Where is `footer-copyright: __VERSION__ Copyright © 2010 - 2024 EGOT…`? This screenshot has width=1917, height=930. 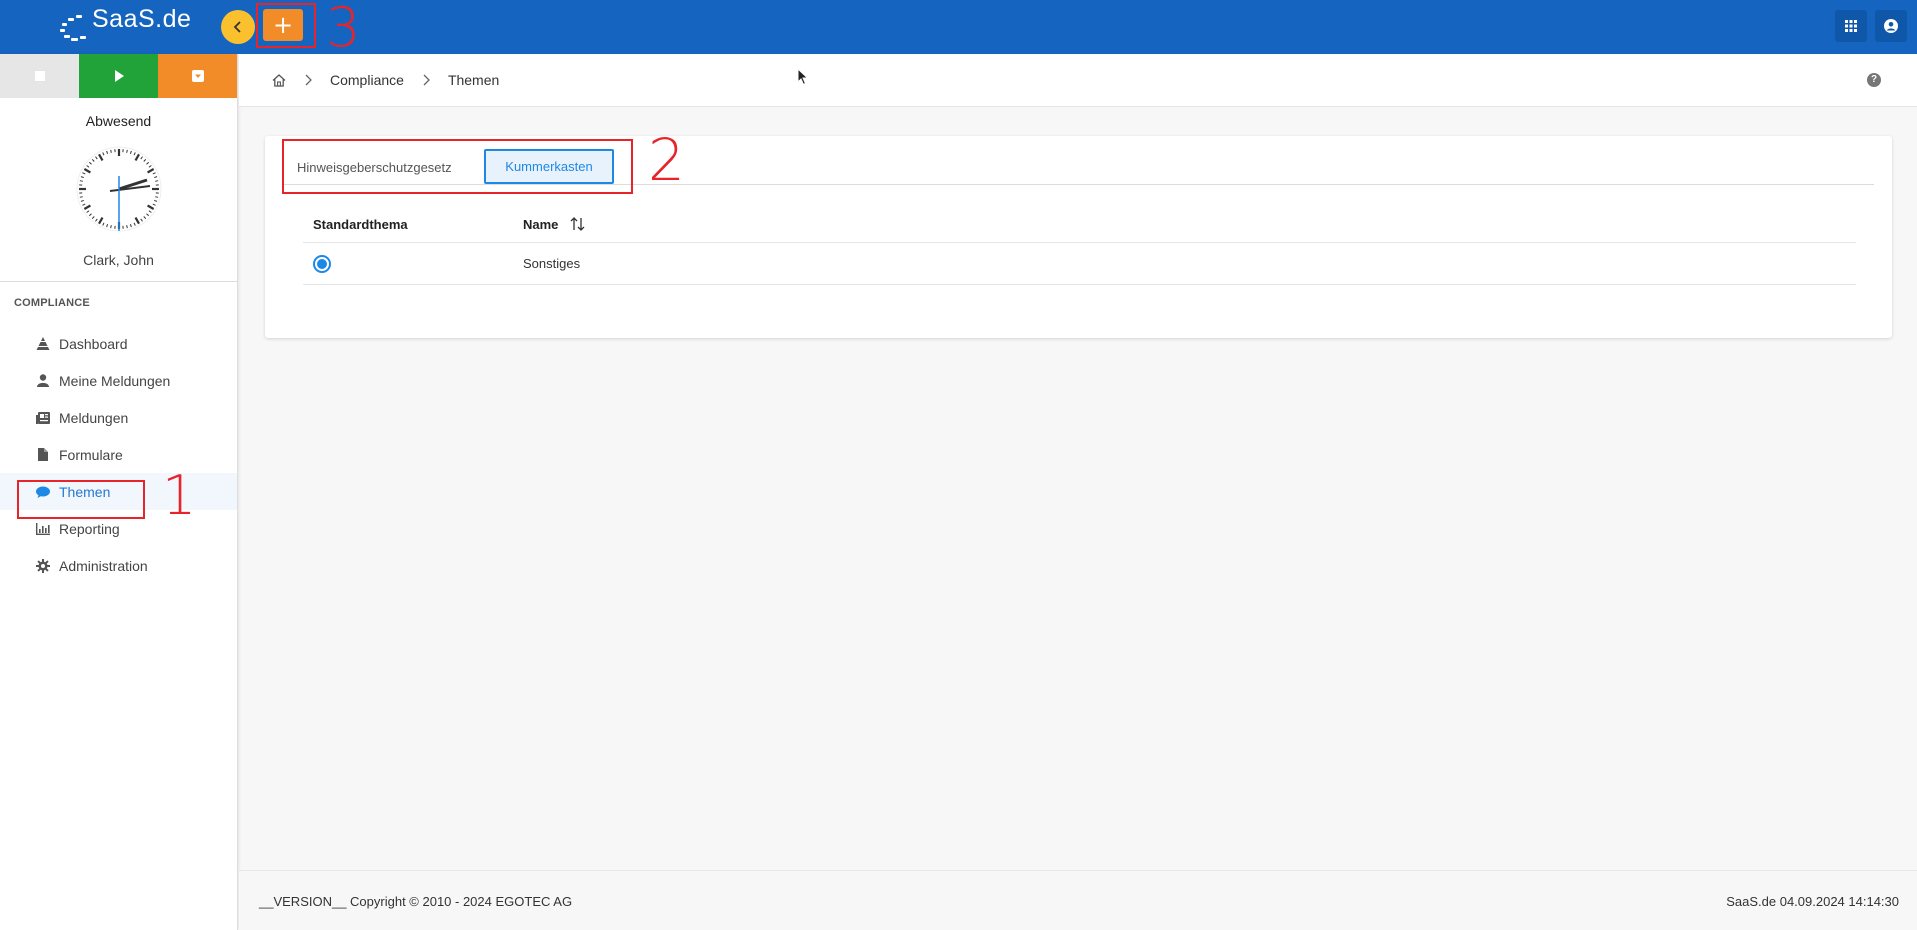
footer-copyright: __VERSION__ Copyright © 2010 - 2024 EGOT… is located at coordinates (416, 901).